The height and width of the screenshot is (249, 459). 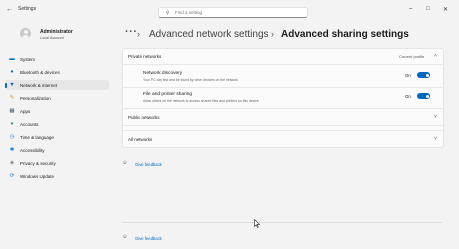 What do you see at coordinates (189, 13) in the screenshot?
I see `search-placeholder: Find a setting` at bounding box center [189, 13].